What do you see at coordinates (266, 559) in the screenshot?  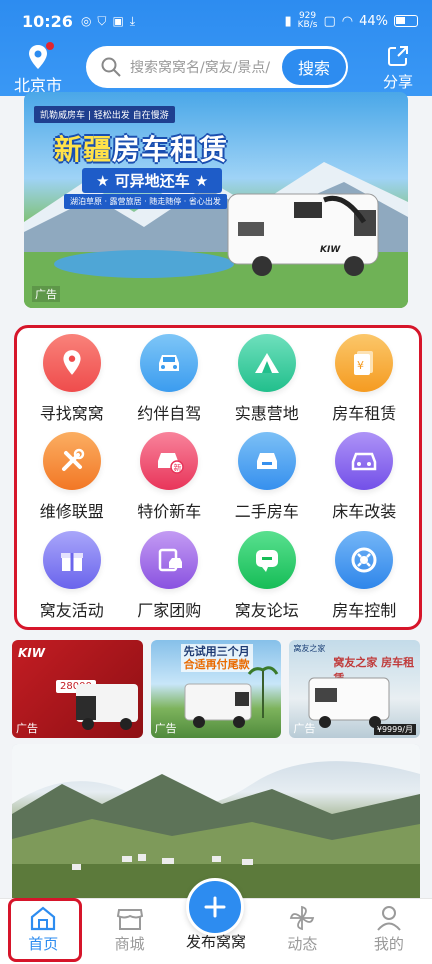 I see `chat-bubble-icon` at bounding box center [266, 559].